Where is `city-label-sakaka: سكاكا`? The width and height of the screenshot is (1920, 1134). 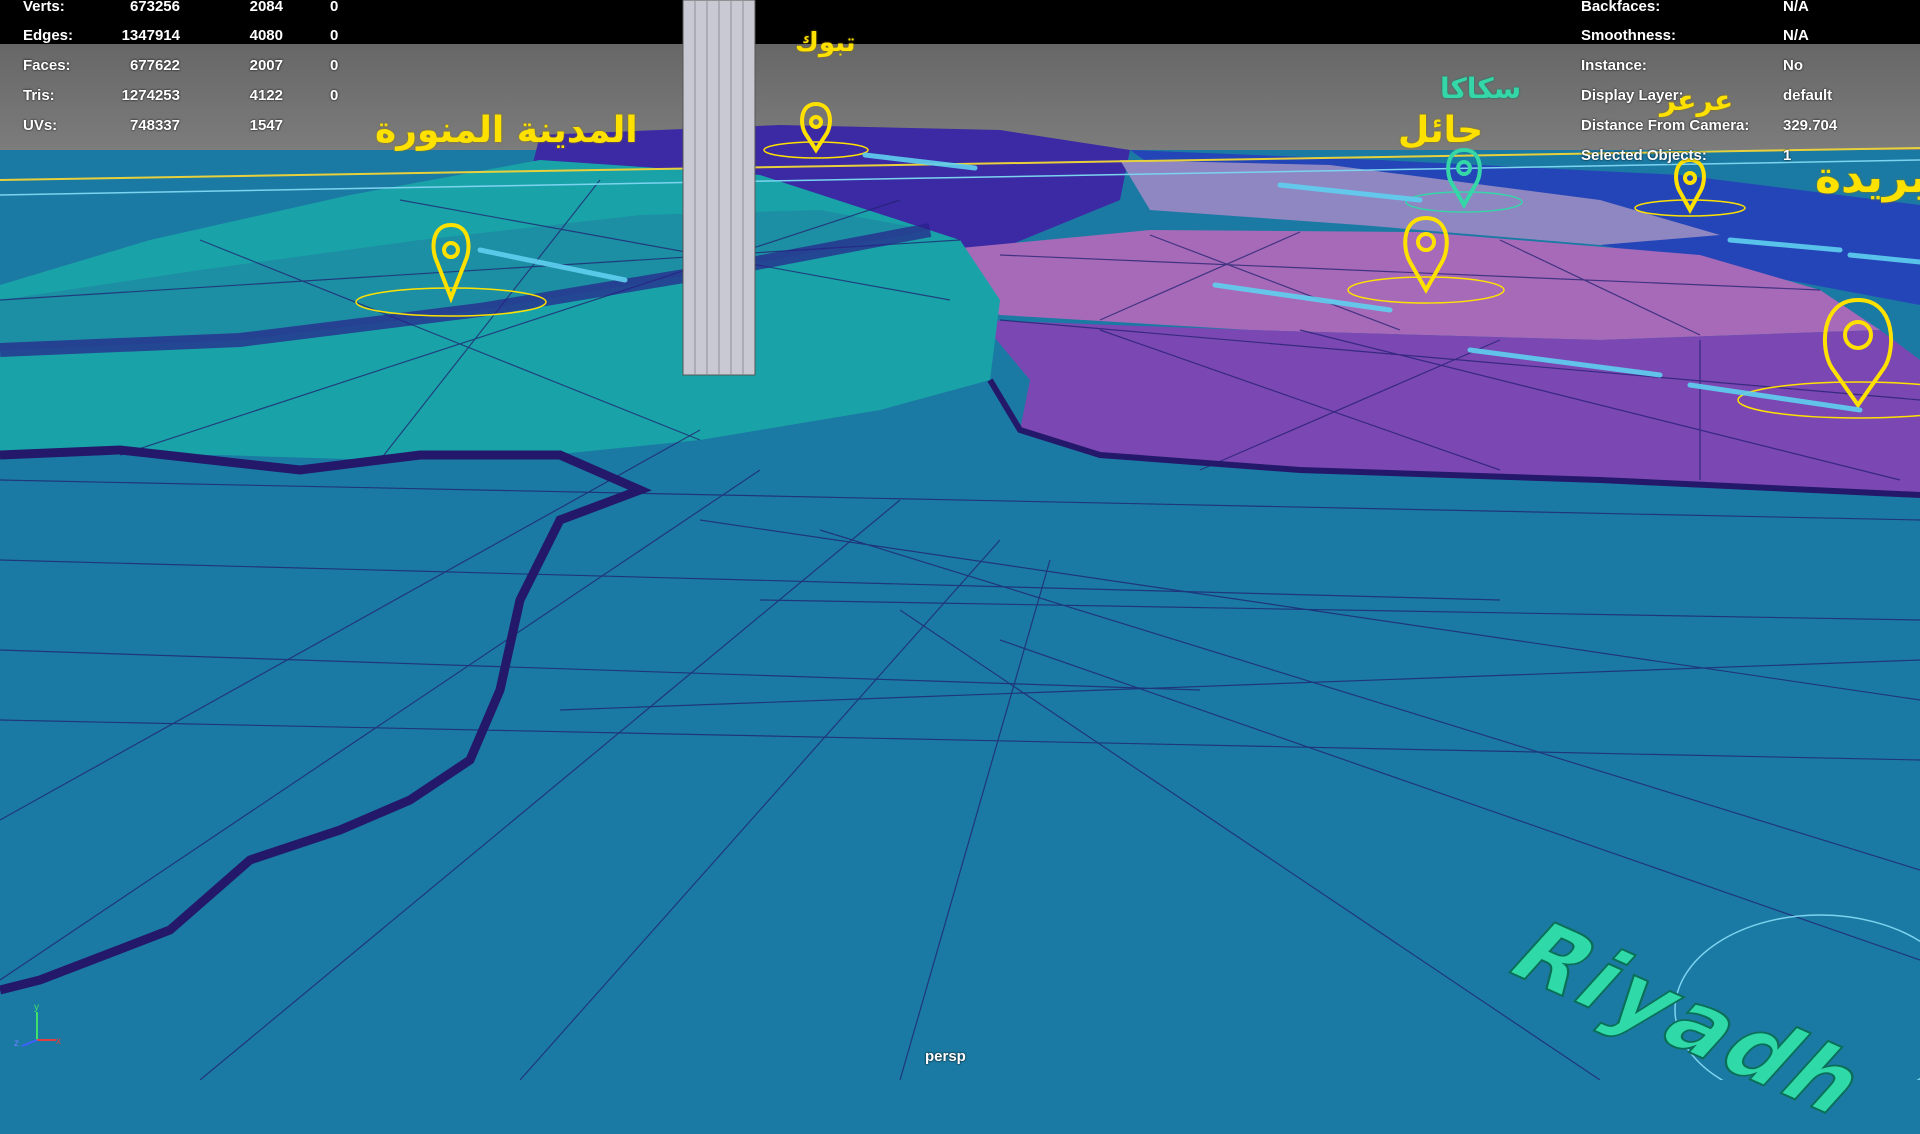 city-label-sakaka: سكاكا is located at coordinates (1481, 88).